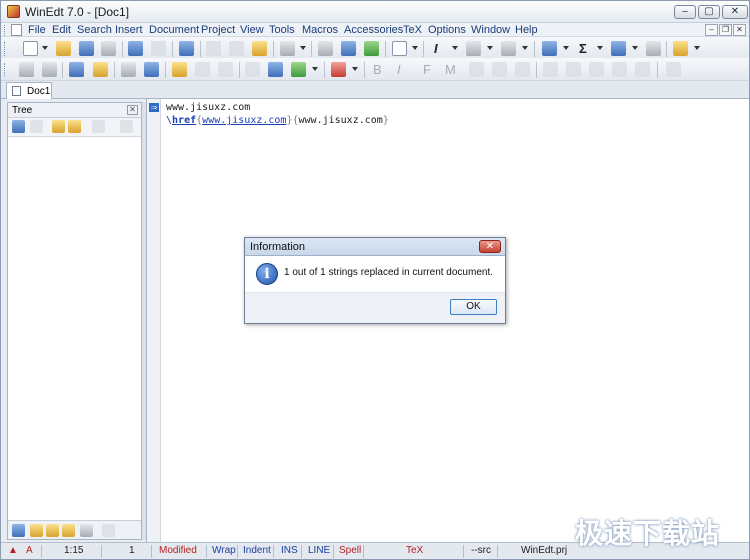  I want to click on print-icon, so click(108, 48).